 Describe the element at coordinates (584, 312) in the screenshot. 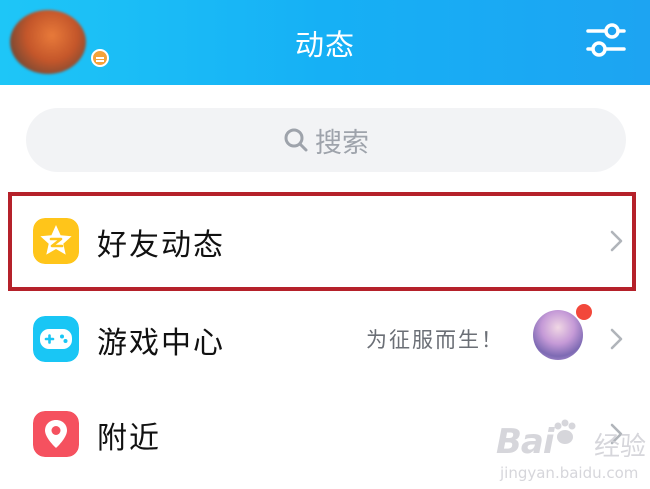

I see `notification-dot` at that location.